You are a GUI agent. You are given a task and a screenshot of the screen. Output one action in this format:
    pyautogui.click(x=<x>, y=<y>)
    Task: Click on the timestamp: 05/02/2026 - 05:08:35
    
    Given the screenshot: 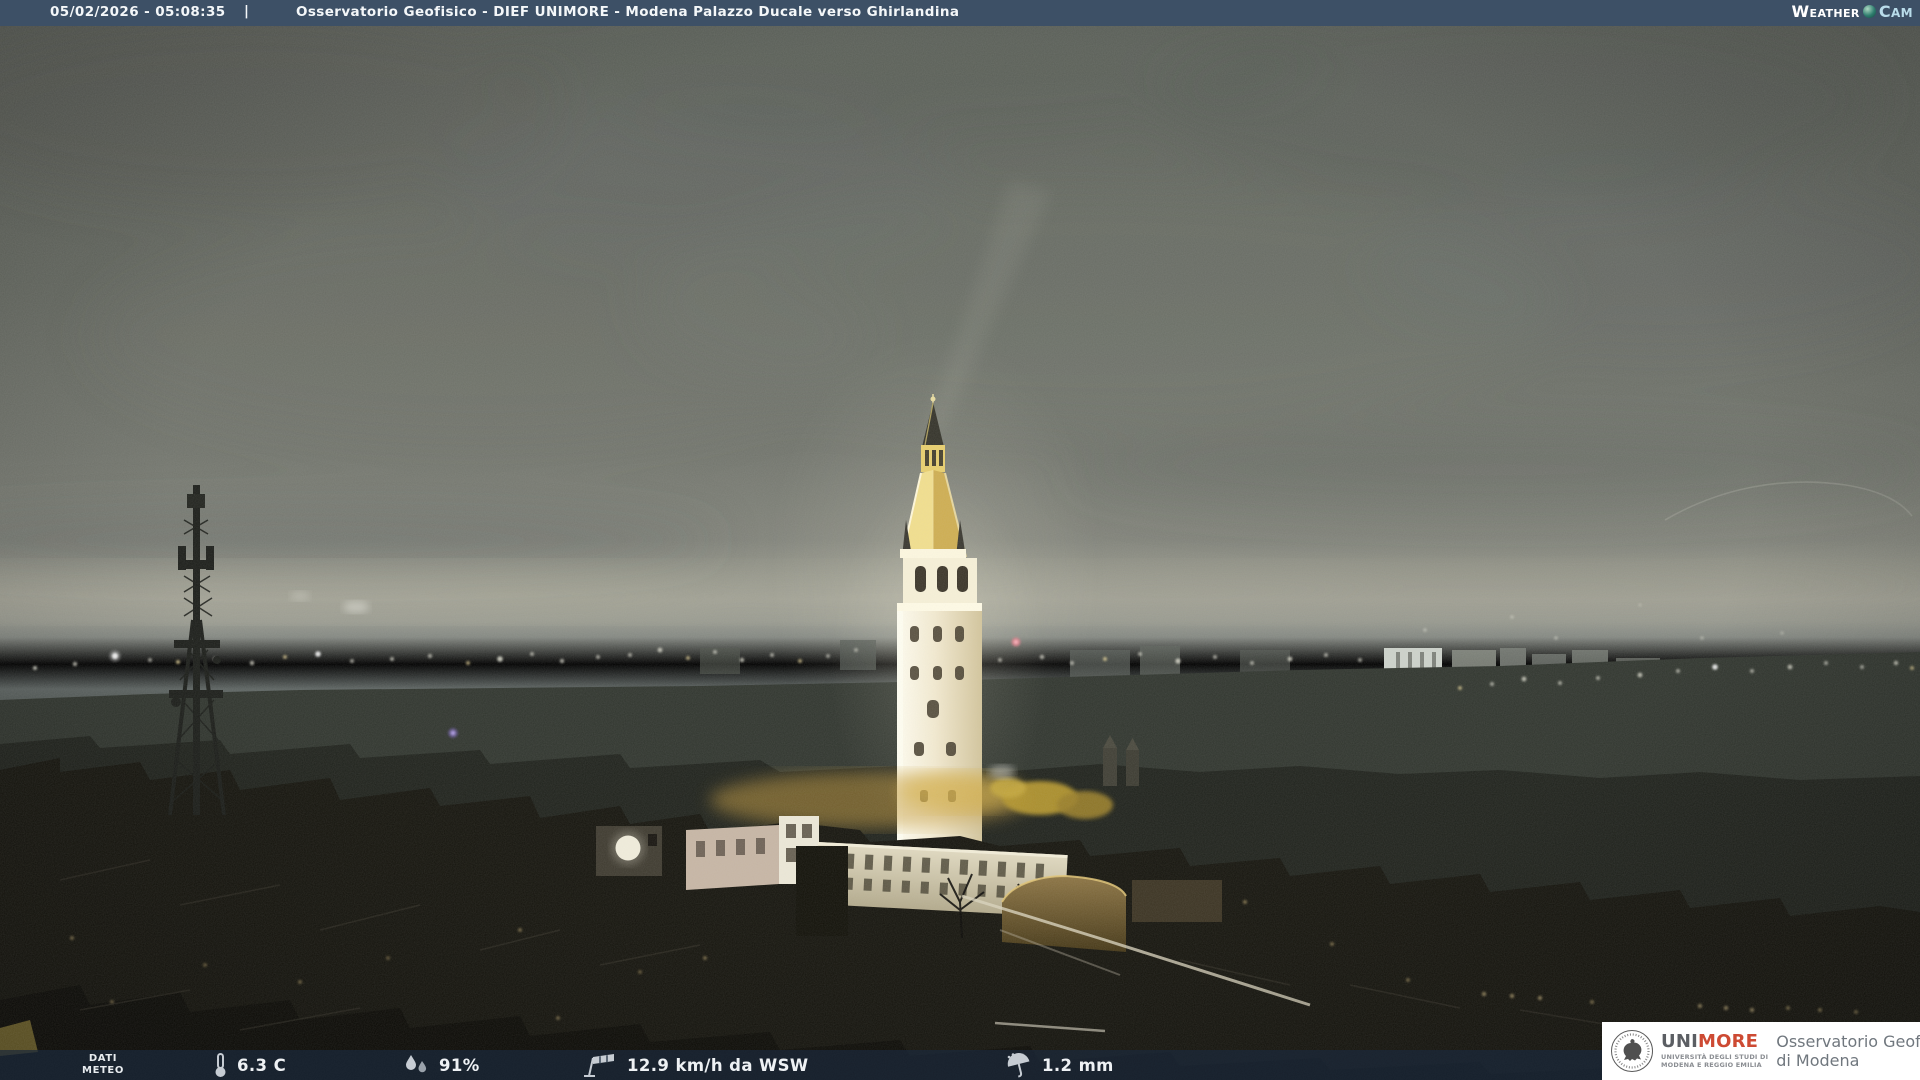 What is the action you would take?
    pyautogui.click(x=138, y=12)
    